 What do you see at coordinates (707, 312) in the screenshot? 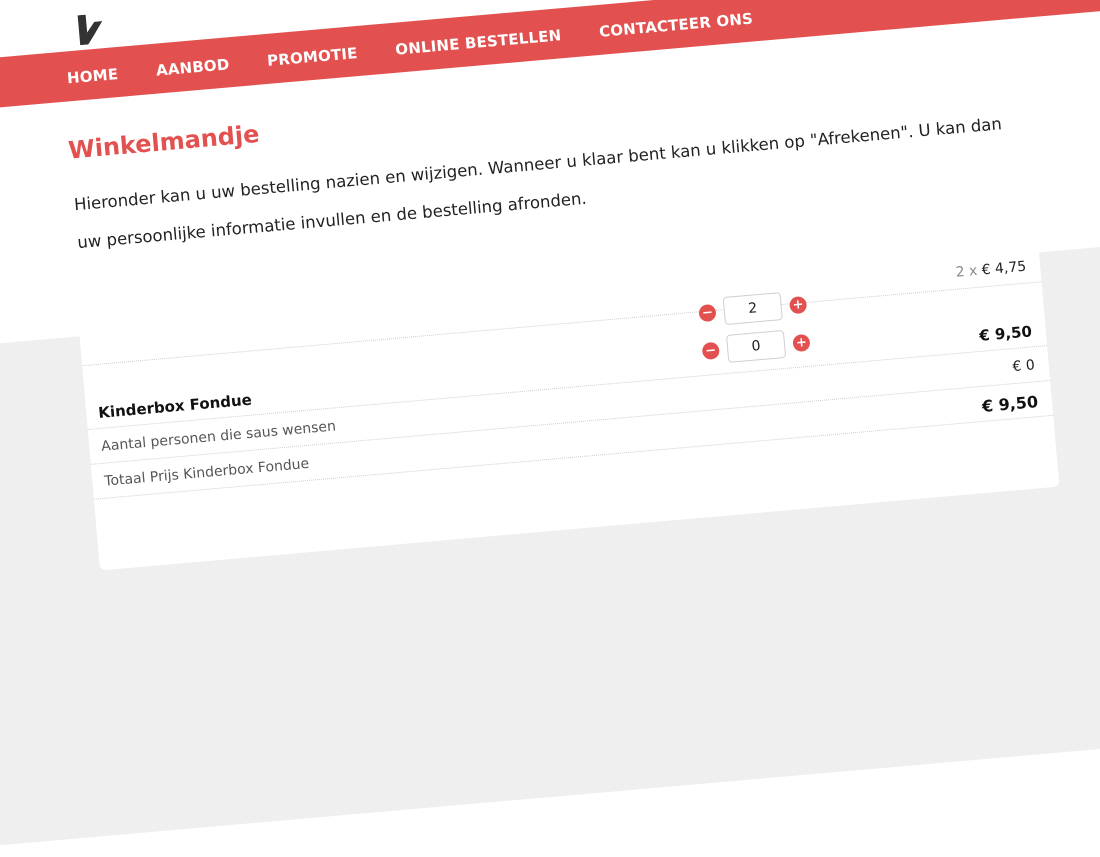
I see `decrease-button: −` at bounding box center [707, 312].